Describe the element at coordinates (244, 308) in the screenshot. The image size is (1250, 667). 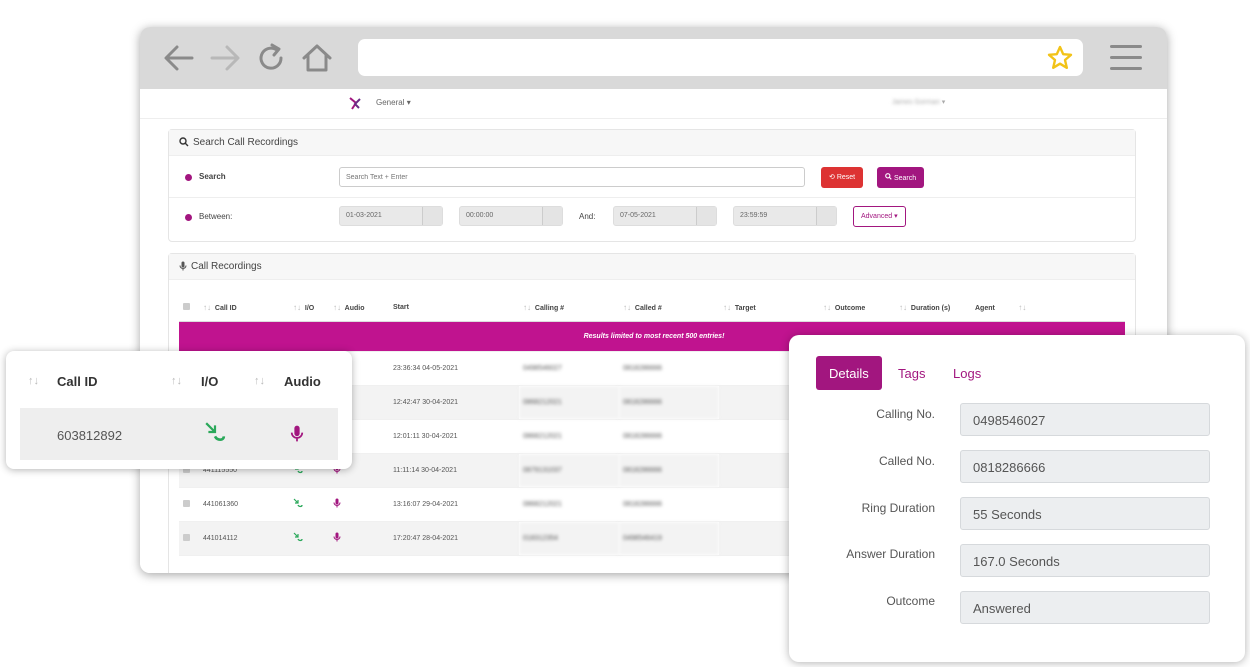
I see `column-call-id: ↑↓ Call ID` at that location.